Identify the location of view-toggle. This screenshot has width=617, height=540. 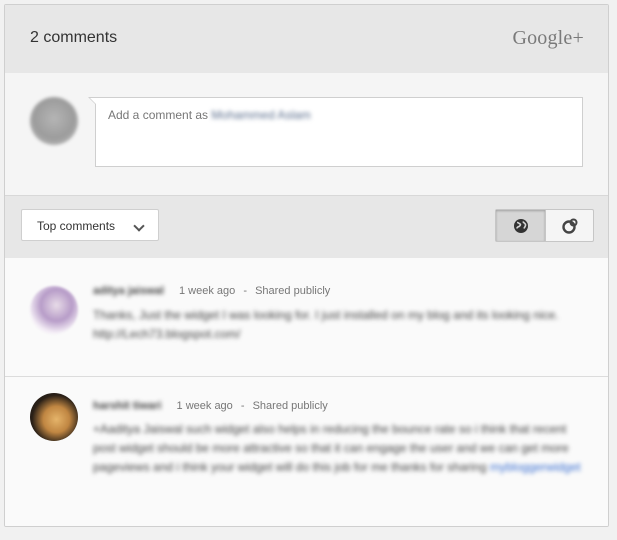
(544, 225).